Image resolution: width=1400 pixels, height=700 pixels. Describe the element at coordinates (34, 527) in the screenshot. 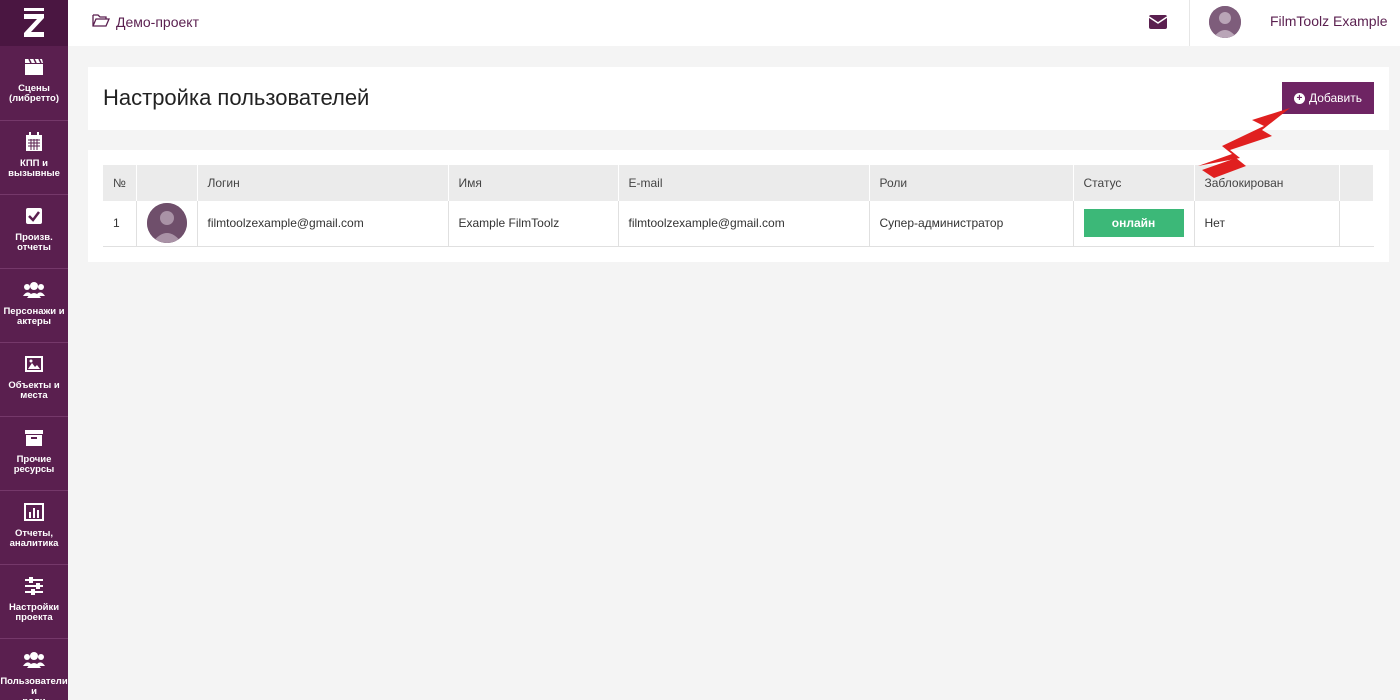

I see `sidebar-item-analytics: Отчеты, аналитика` at that location.